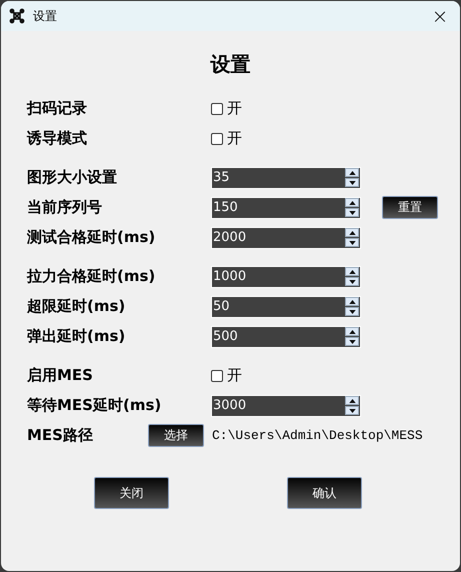 Image resolution: width=461 pixels, height=572 pixels. What do you see at coordinates (440, 16) in the screenshot?
I see `close-button: ×` at bounding box center [440, 16].